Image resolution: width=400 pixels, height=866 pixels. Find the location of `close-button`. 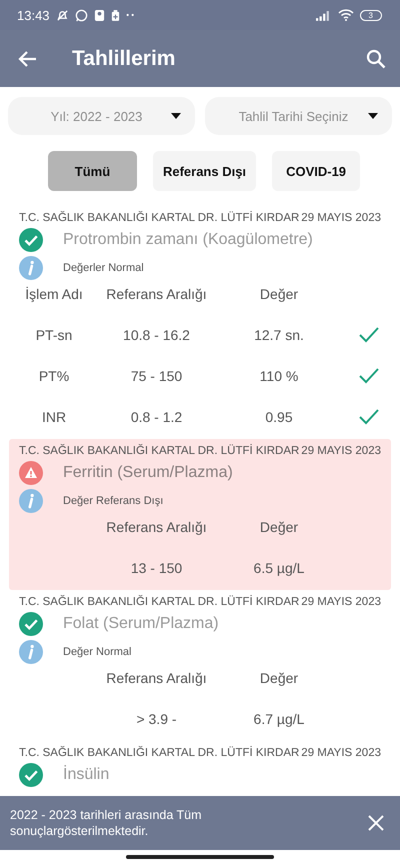

close-button is located at coordinates (376, 823).